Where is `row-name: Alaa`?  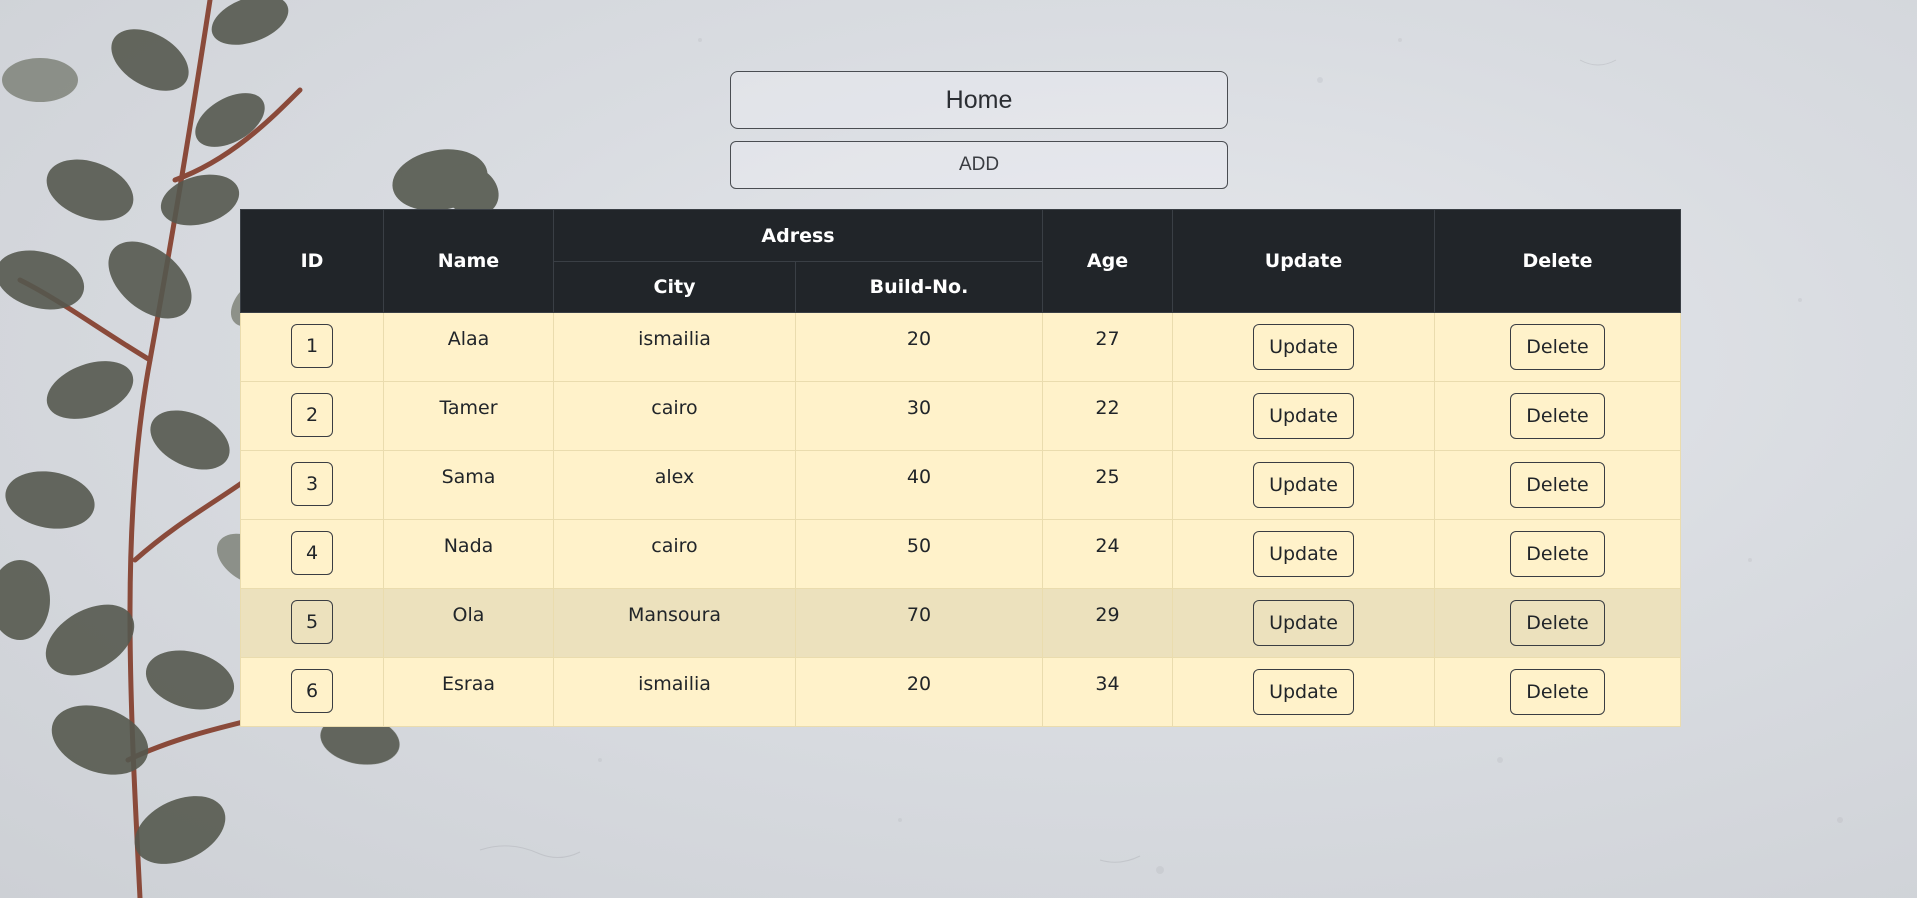
row-name: Alaa is located at coordinates (468, 339).